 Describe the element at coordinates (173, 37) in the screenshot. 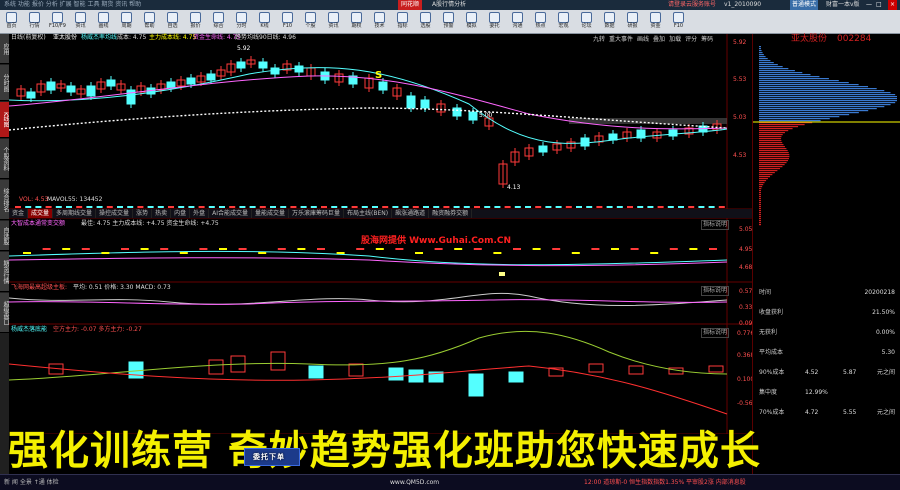

I see `main-cost-line: 主力成本线: 4.75` at that location.